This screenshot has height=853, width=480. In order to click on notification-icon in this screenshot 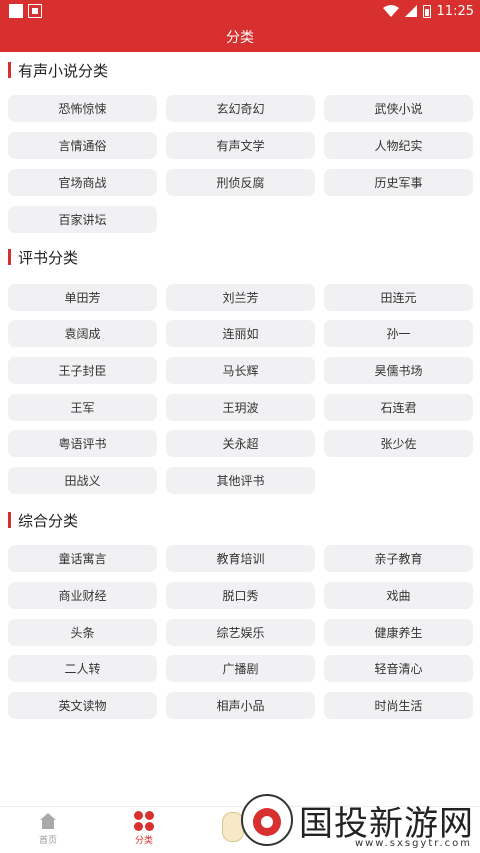, I will do `click(16, 11)`.